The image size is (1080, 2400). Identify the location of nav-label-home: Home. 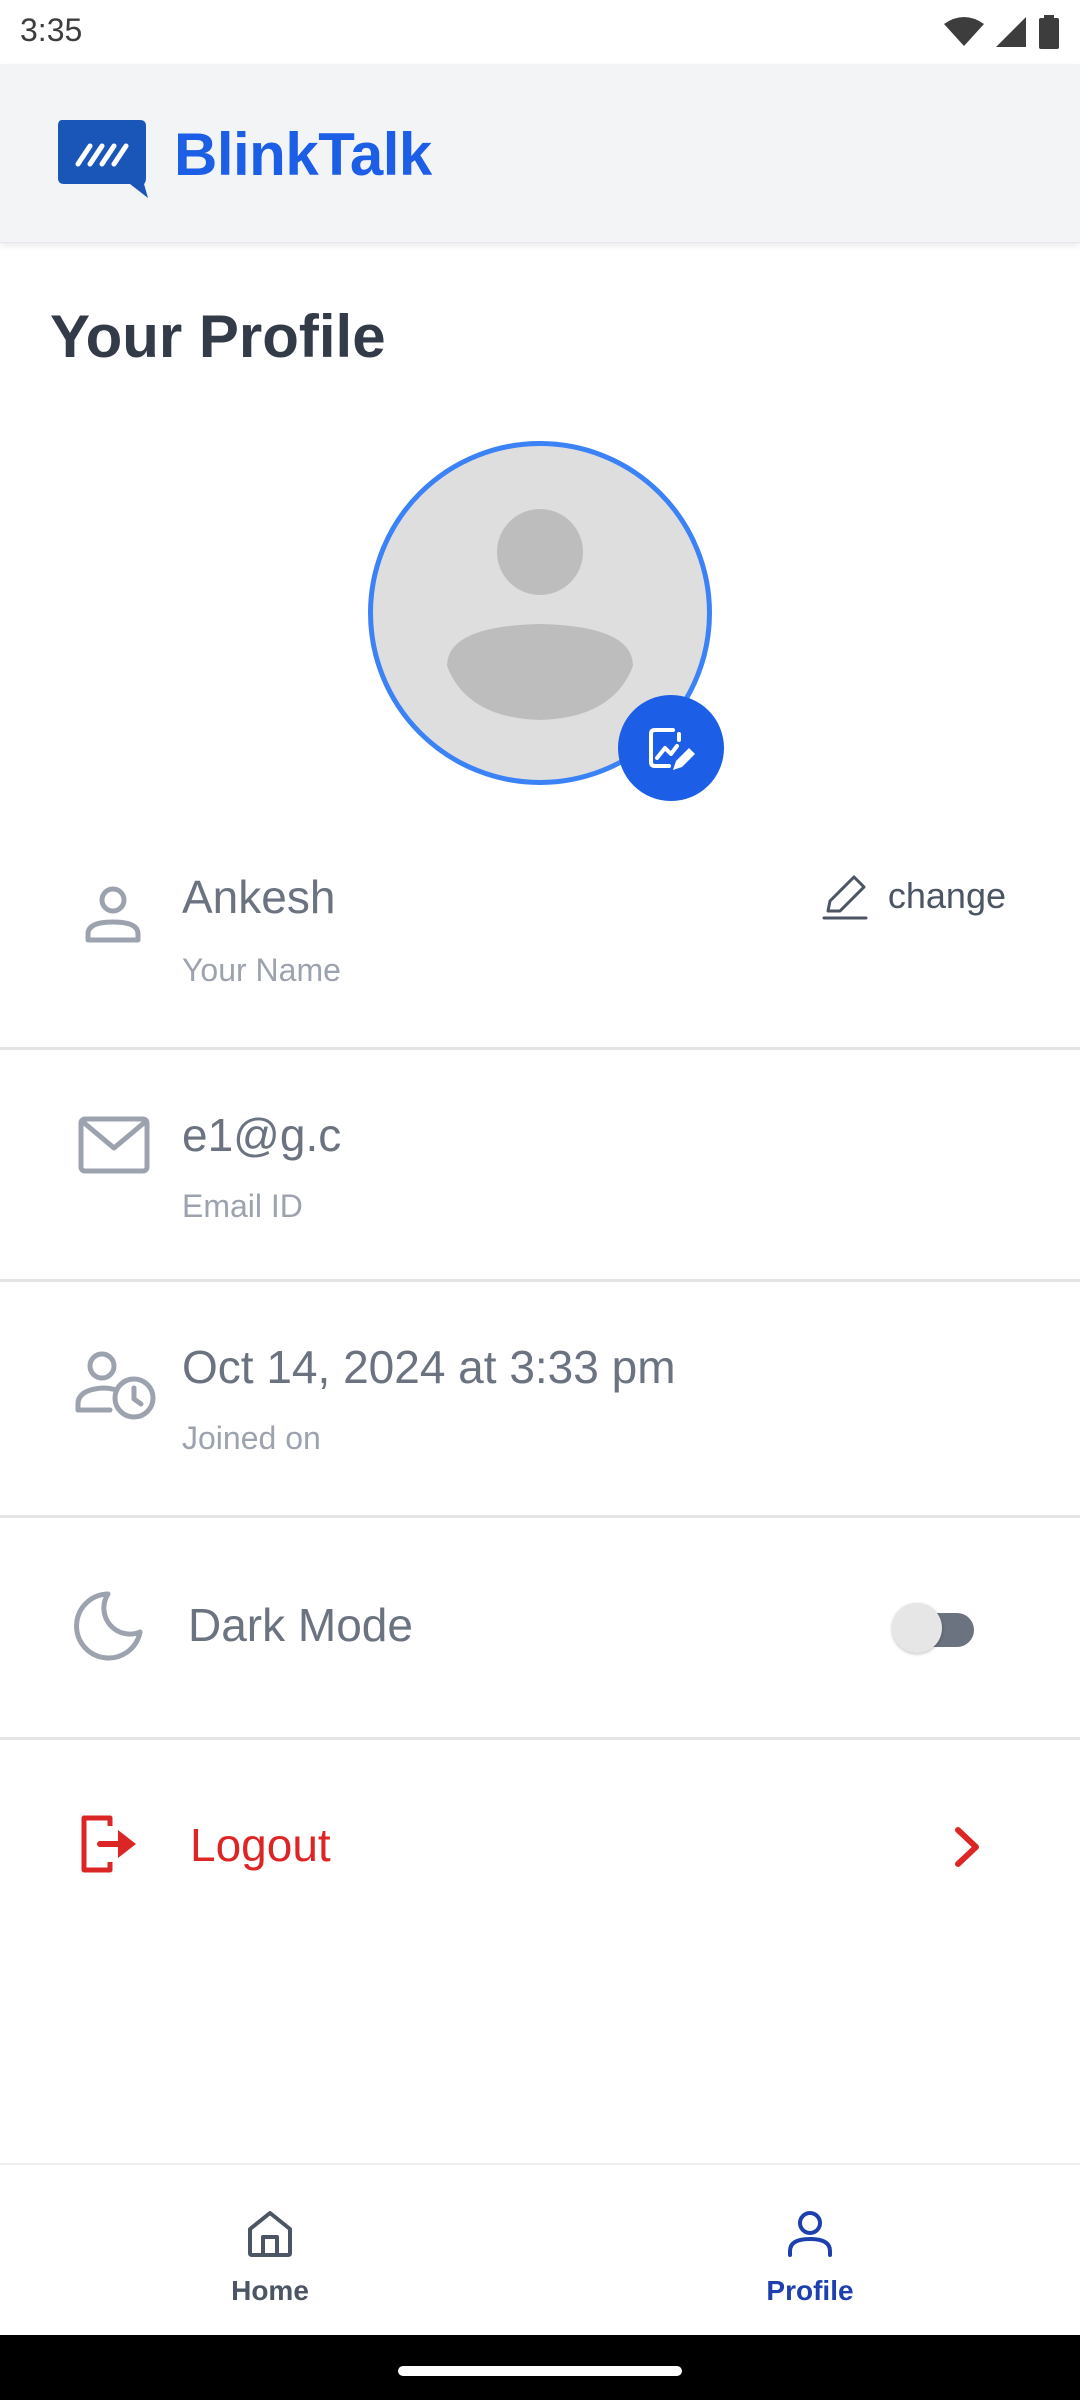
(270, 2290).